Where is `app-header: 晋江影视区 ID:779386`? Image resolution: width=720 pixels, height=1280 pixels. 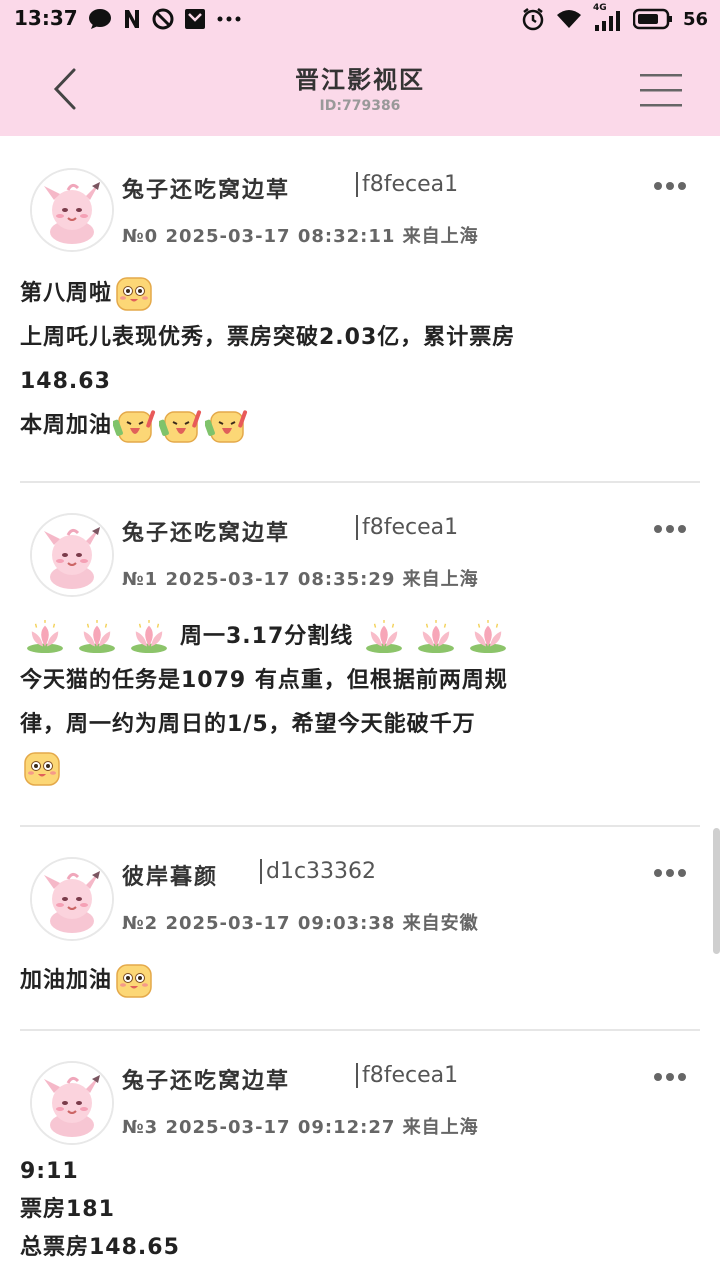 app-header: 晋江影视区 ID:779386 is located at coordinates (360, 87).